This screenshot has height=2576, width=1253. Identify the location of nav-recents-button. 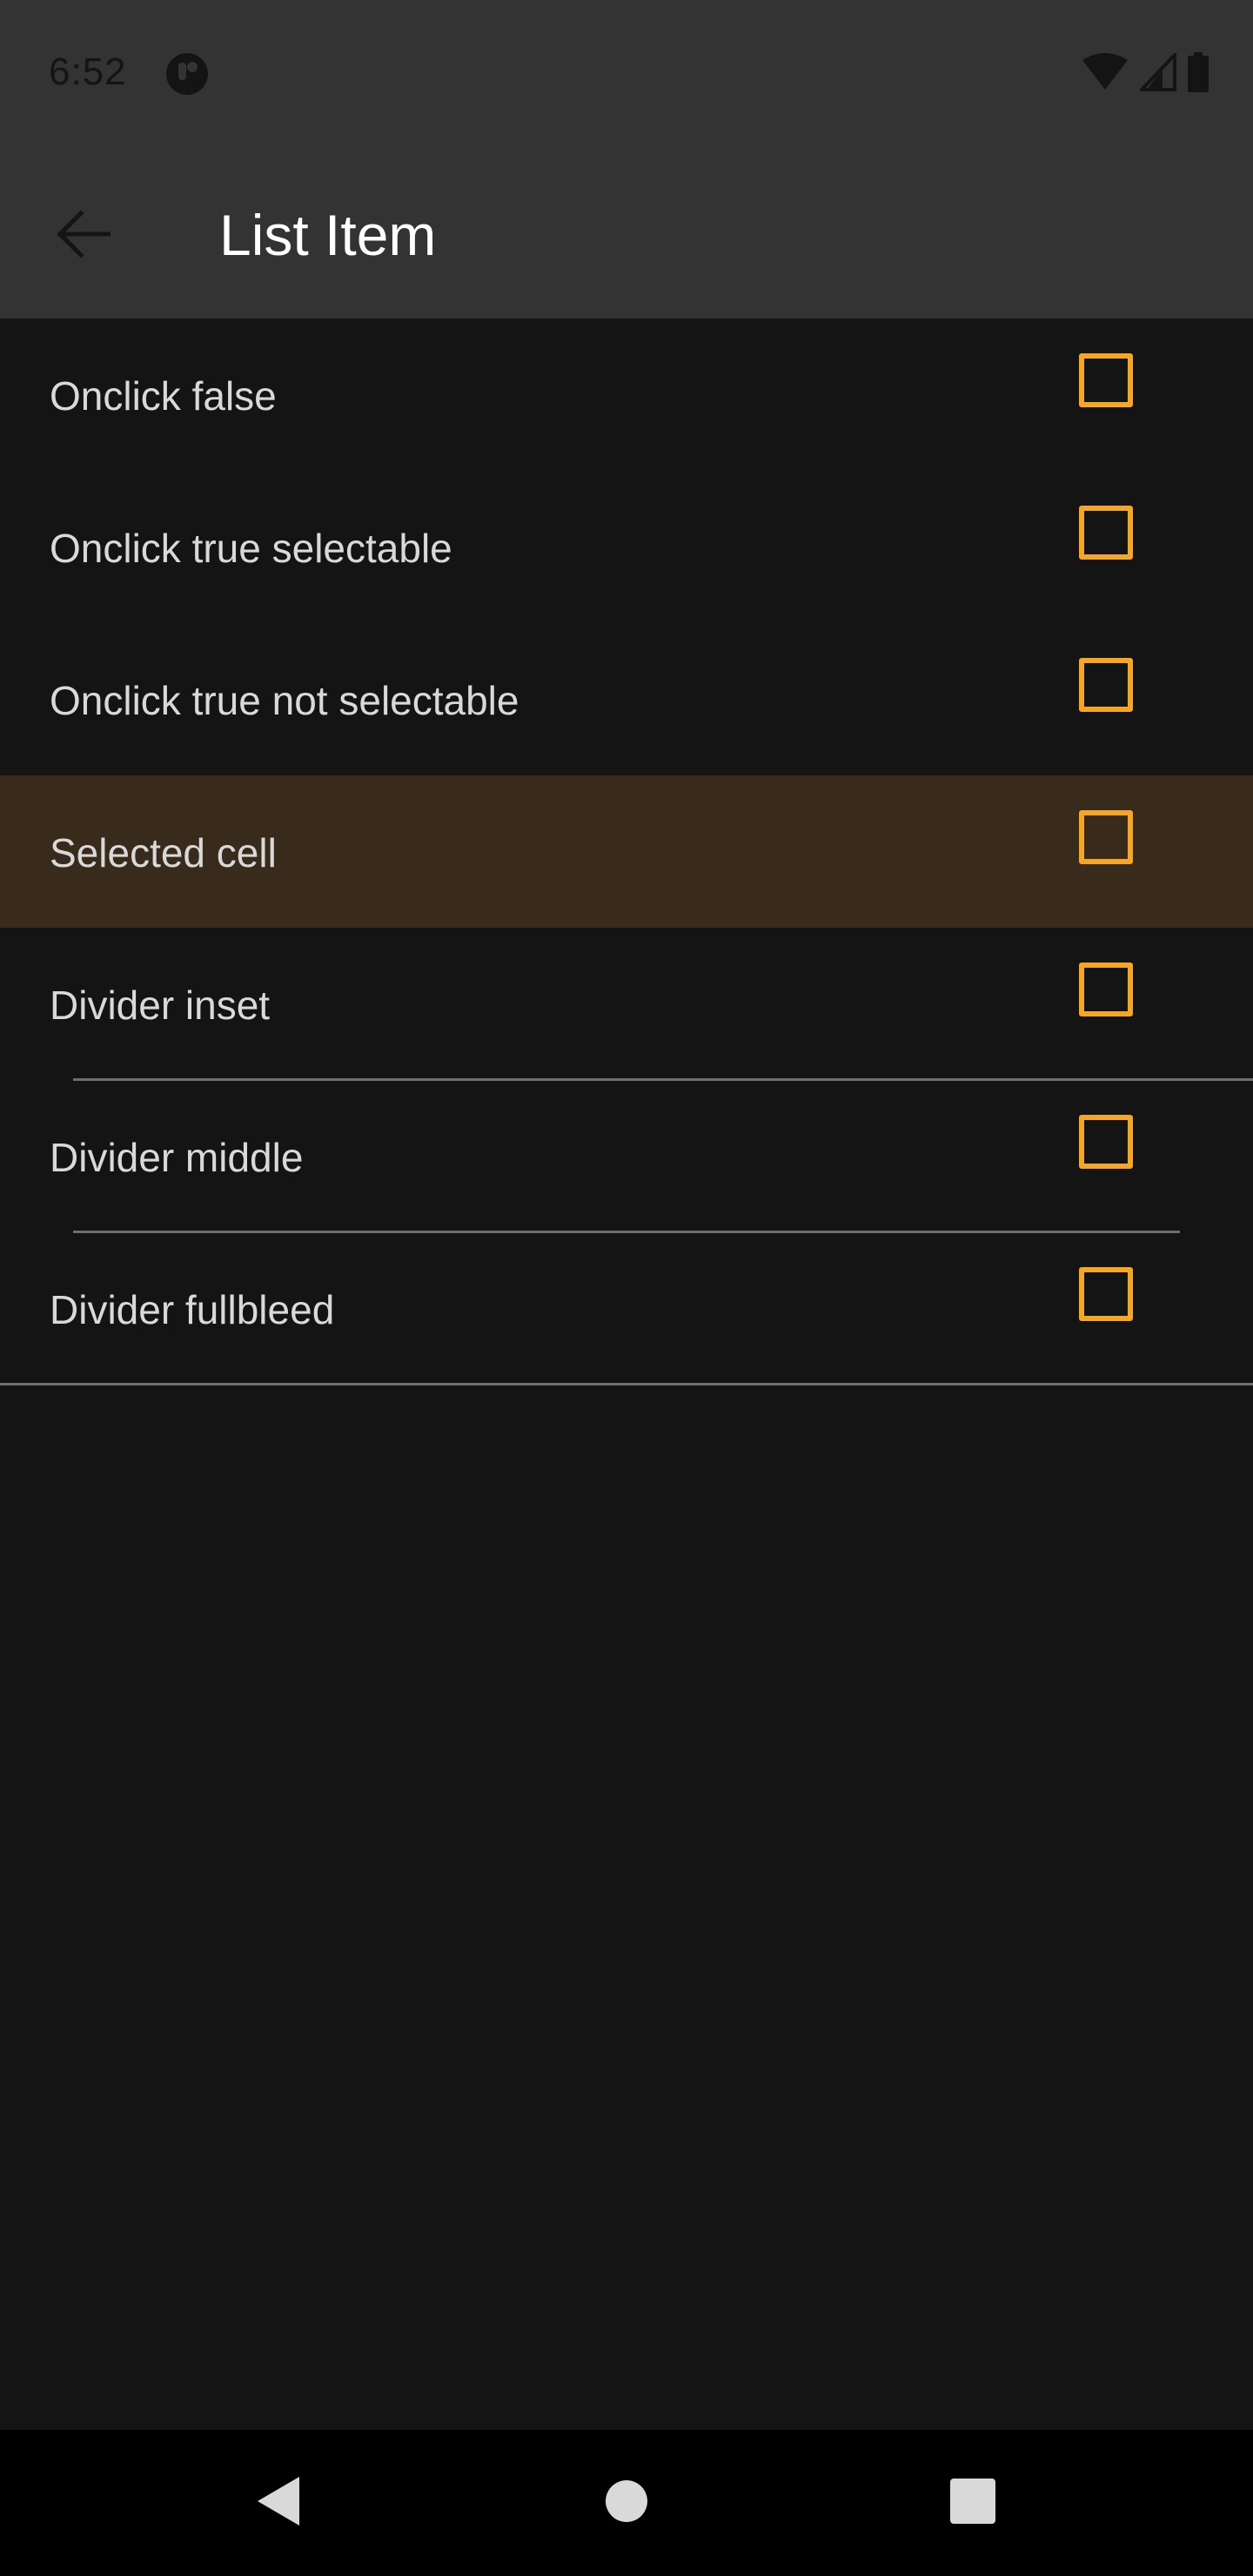
(972, 2502).